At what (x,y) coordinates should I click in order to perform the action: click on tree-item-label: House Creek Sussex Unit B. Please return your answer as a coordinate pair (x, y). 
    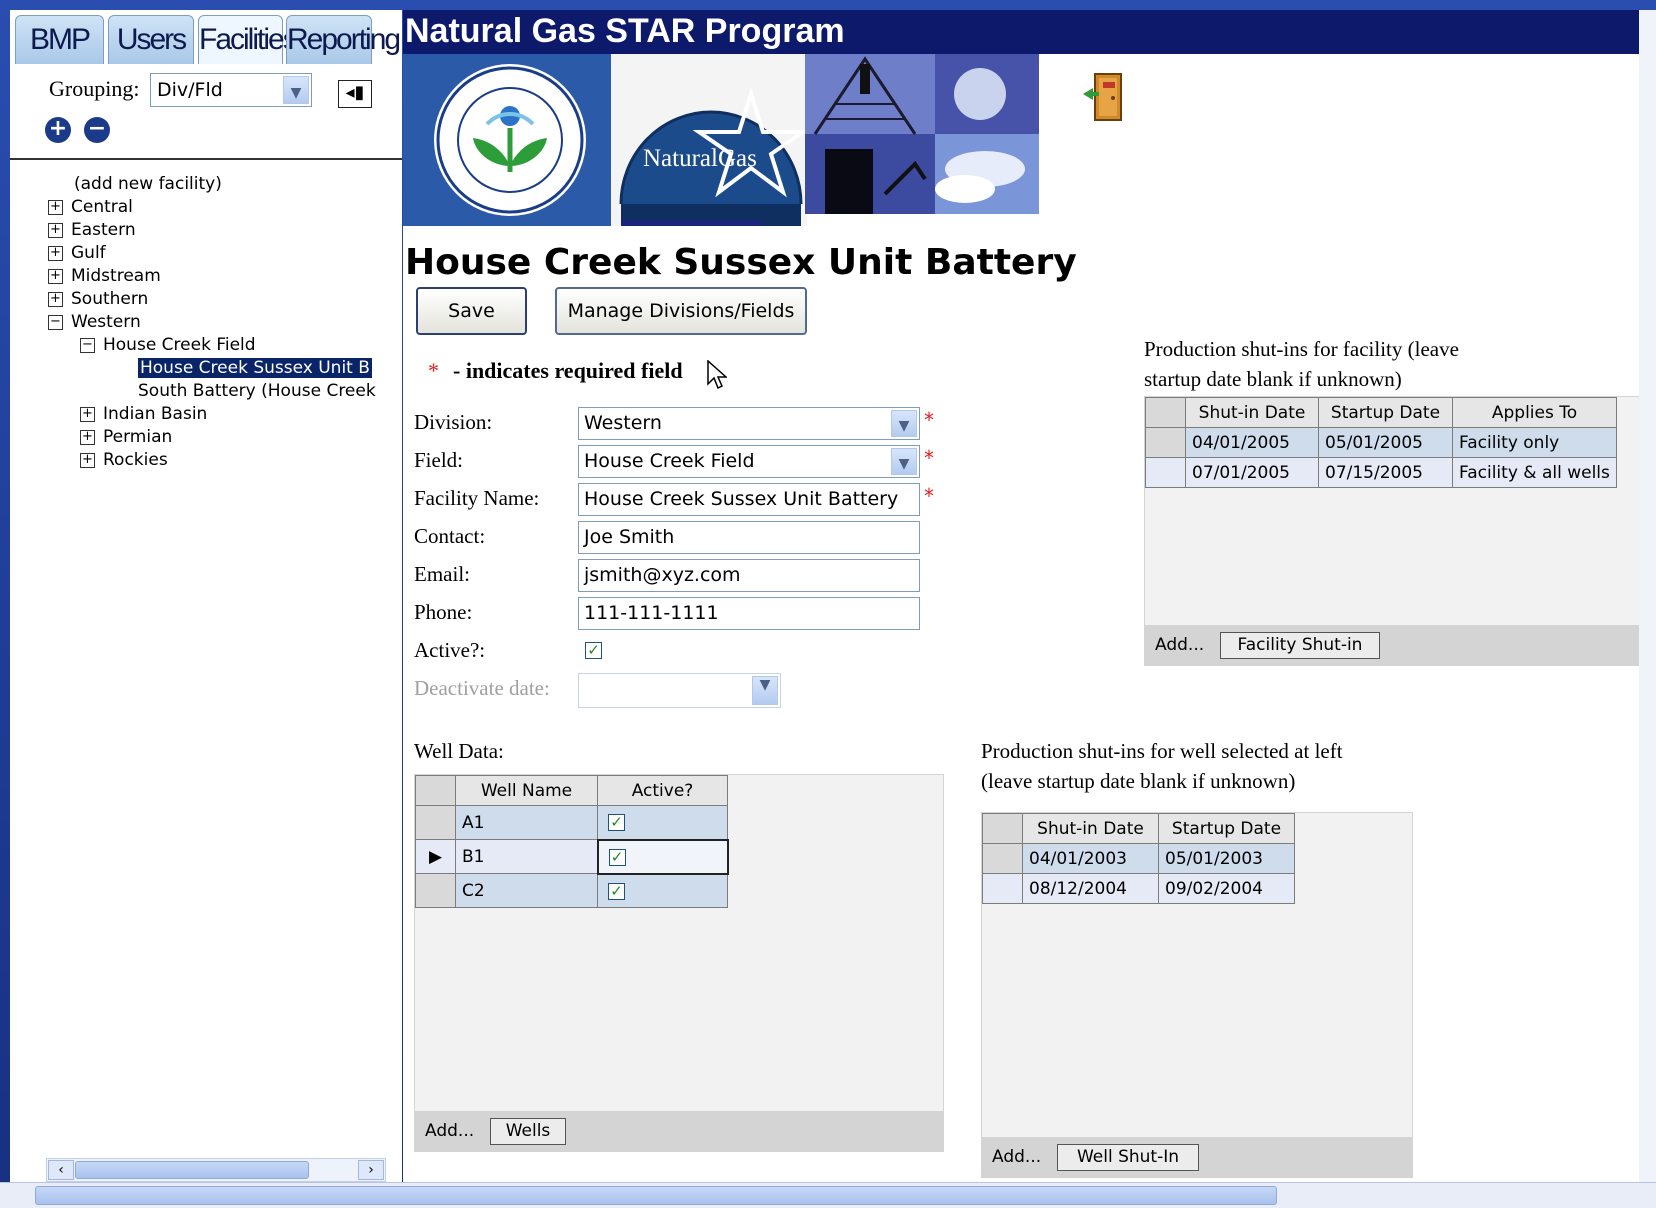
    Looking at the image, I should click on (255, 368).